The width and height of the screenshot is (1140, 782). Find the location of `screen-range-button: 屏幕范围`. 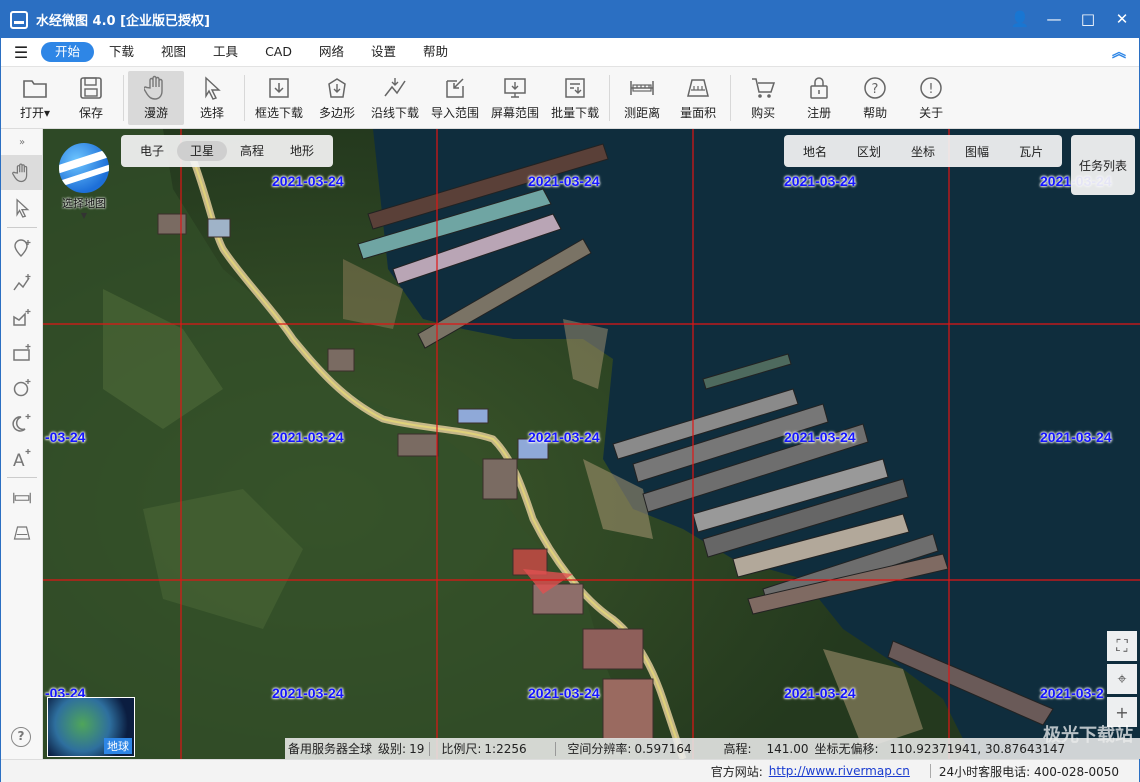

screen-range-button: 屏幕范围 is located at coordinates (515, 98).